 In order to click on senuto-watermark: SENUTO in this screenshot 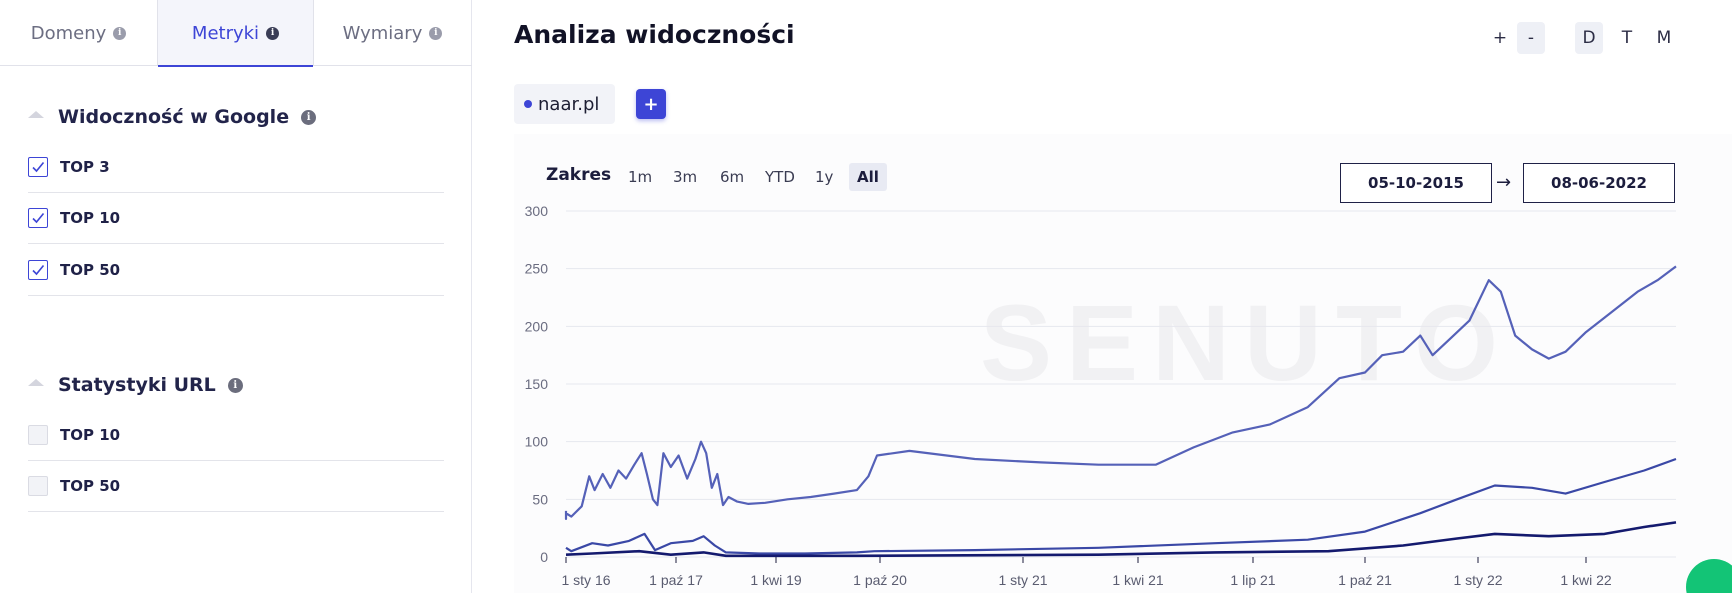, I will do `click(1246, 342)`.